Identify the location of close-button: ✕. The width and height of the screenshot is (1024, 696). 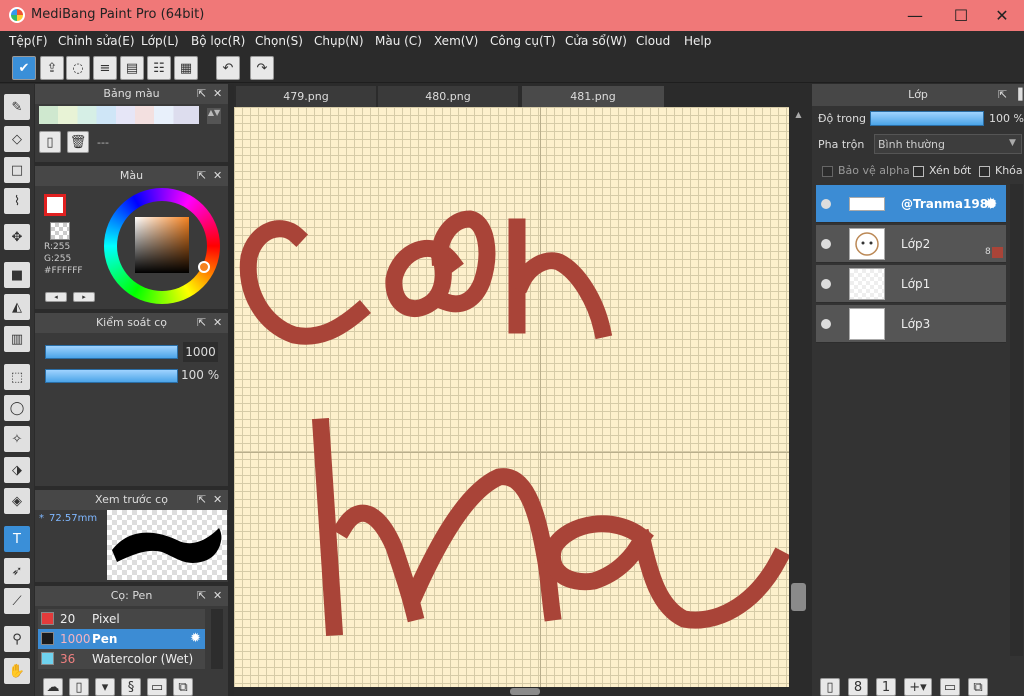
(1001, 15).